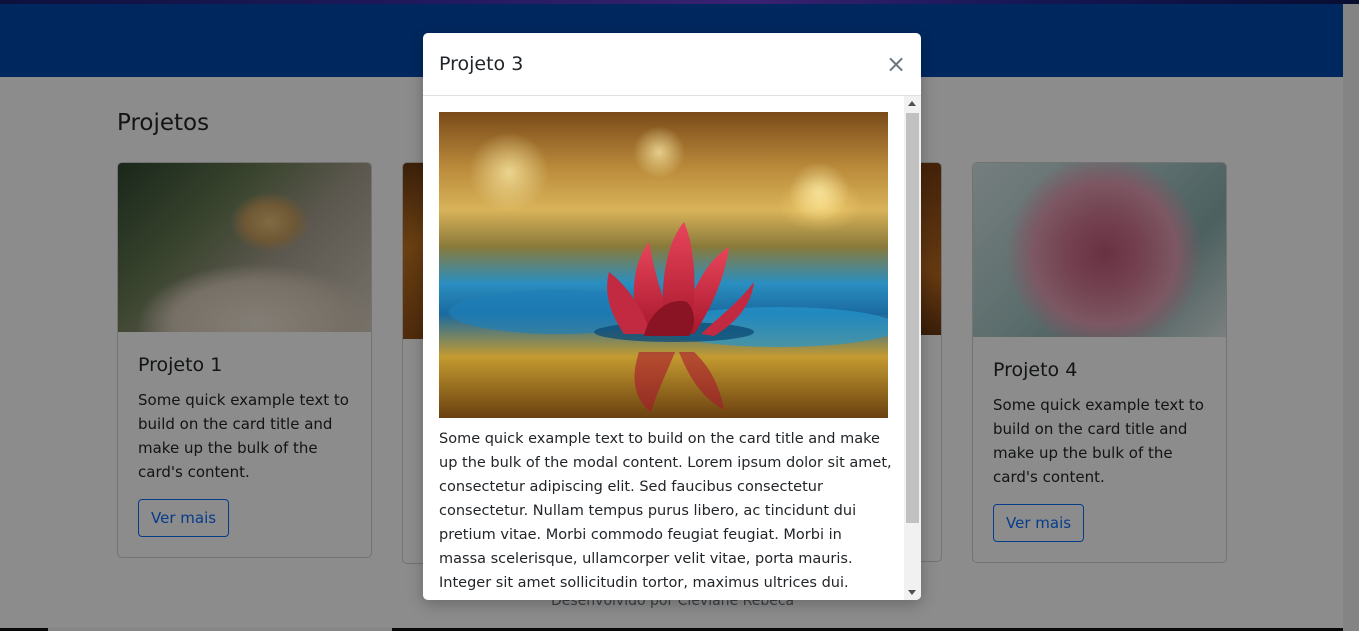 The image size is (1359, 631). Describe the element at coordinates (912, 103) in the screenshot. I see `scroll-up-arrow-icon` at that location.